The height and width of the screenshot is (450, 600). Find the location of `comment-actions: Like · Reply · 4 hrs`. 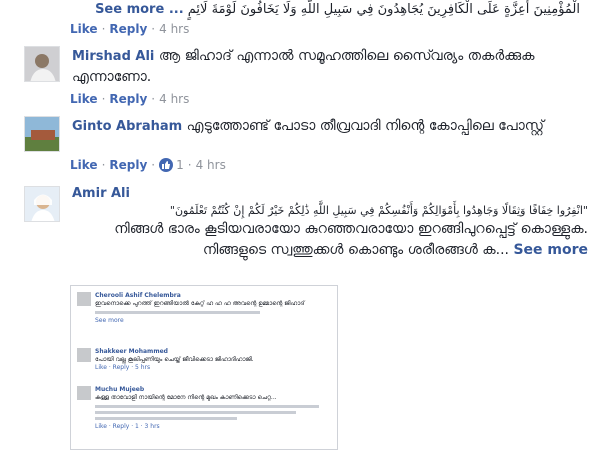

comment-actions: Like · Reply · 4 hrs is located at coordinates (130, 99).